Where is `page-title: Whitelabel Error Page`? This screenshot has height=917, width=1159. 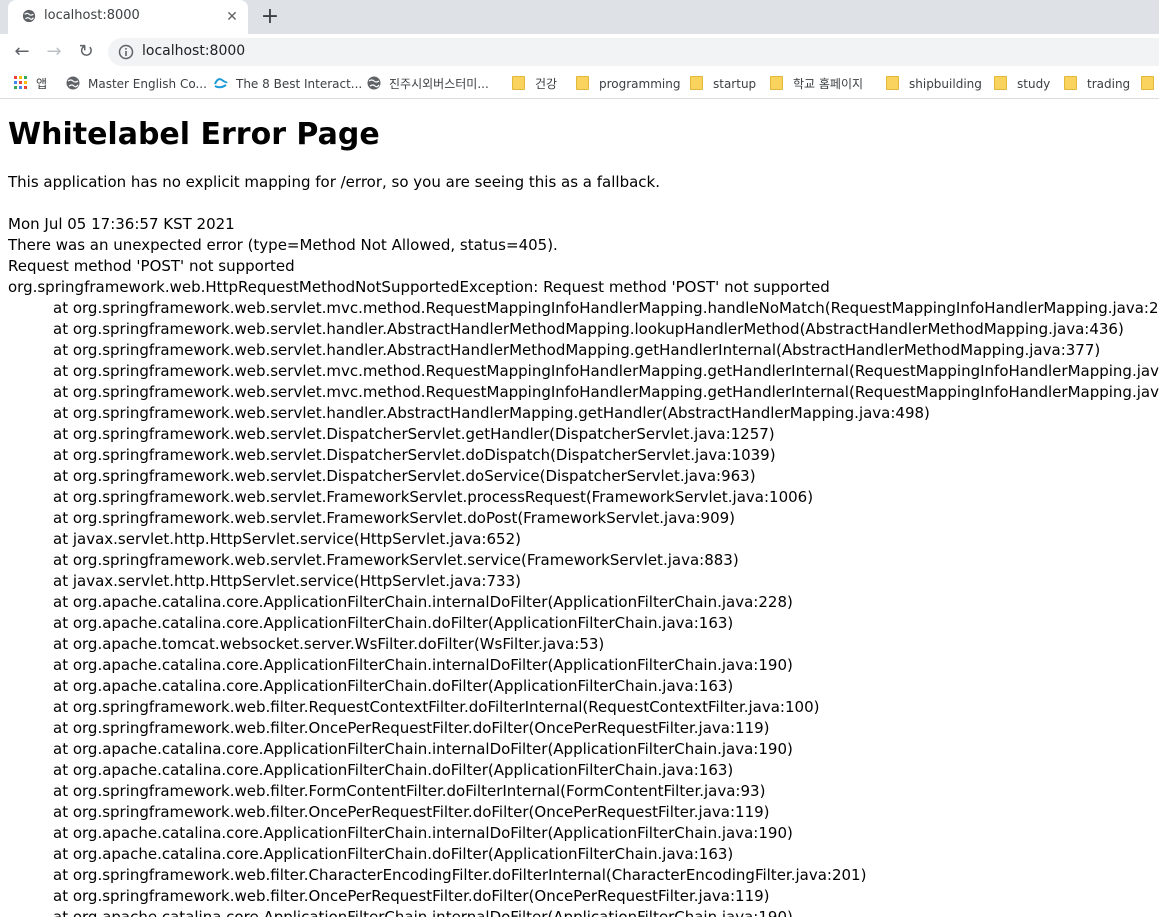
page-title: Whitelabel Error Page is located at coordinates (194, 134).